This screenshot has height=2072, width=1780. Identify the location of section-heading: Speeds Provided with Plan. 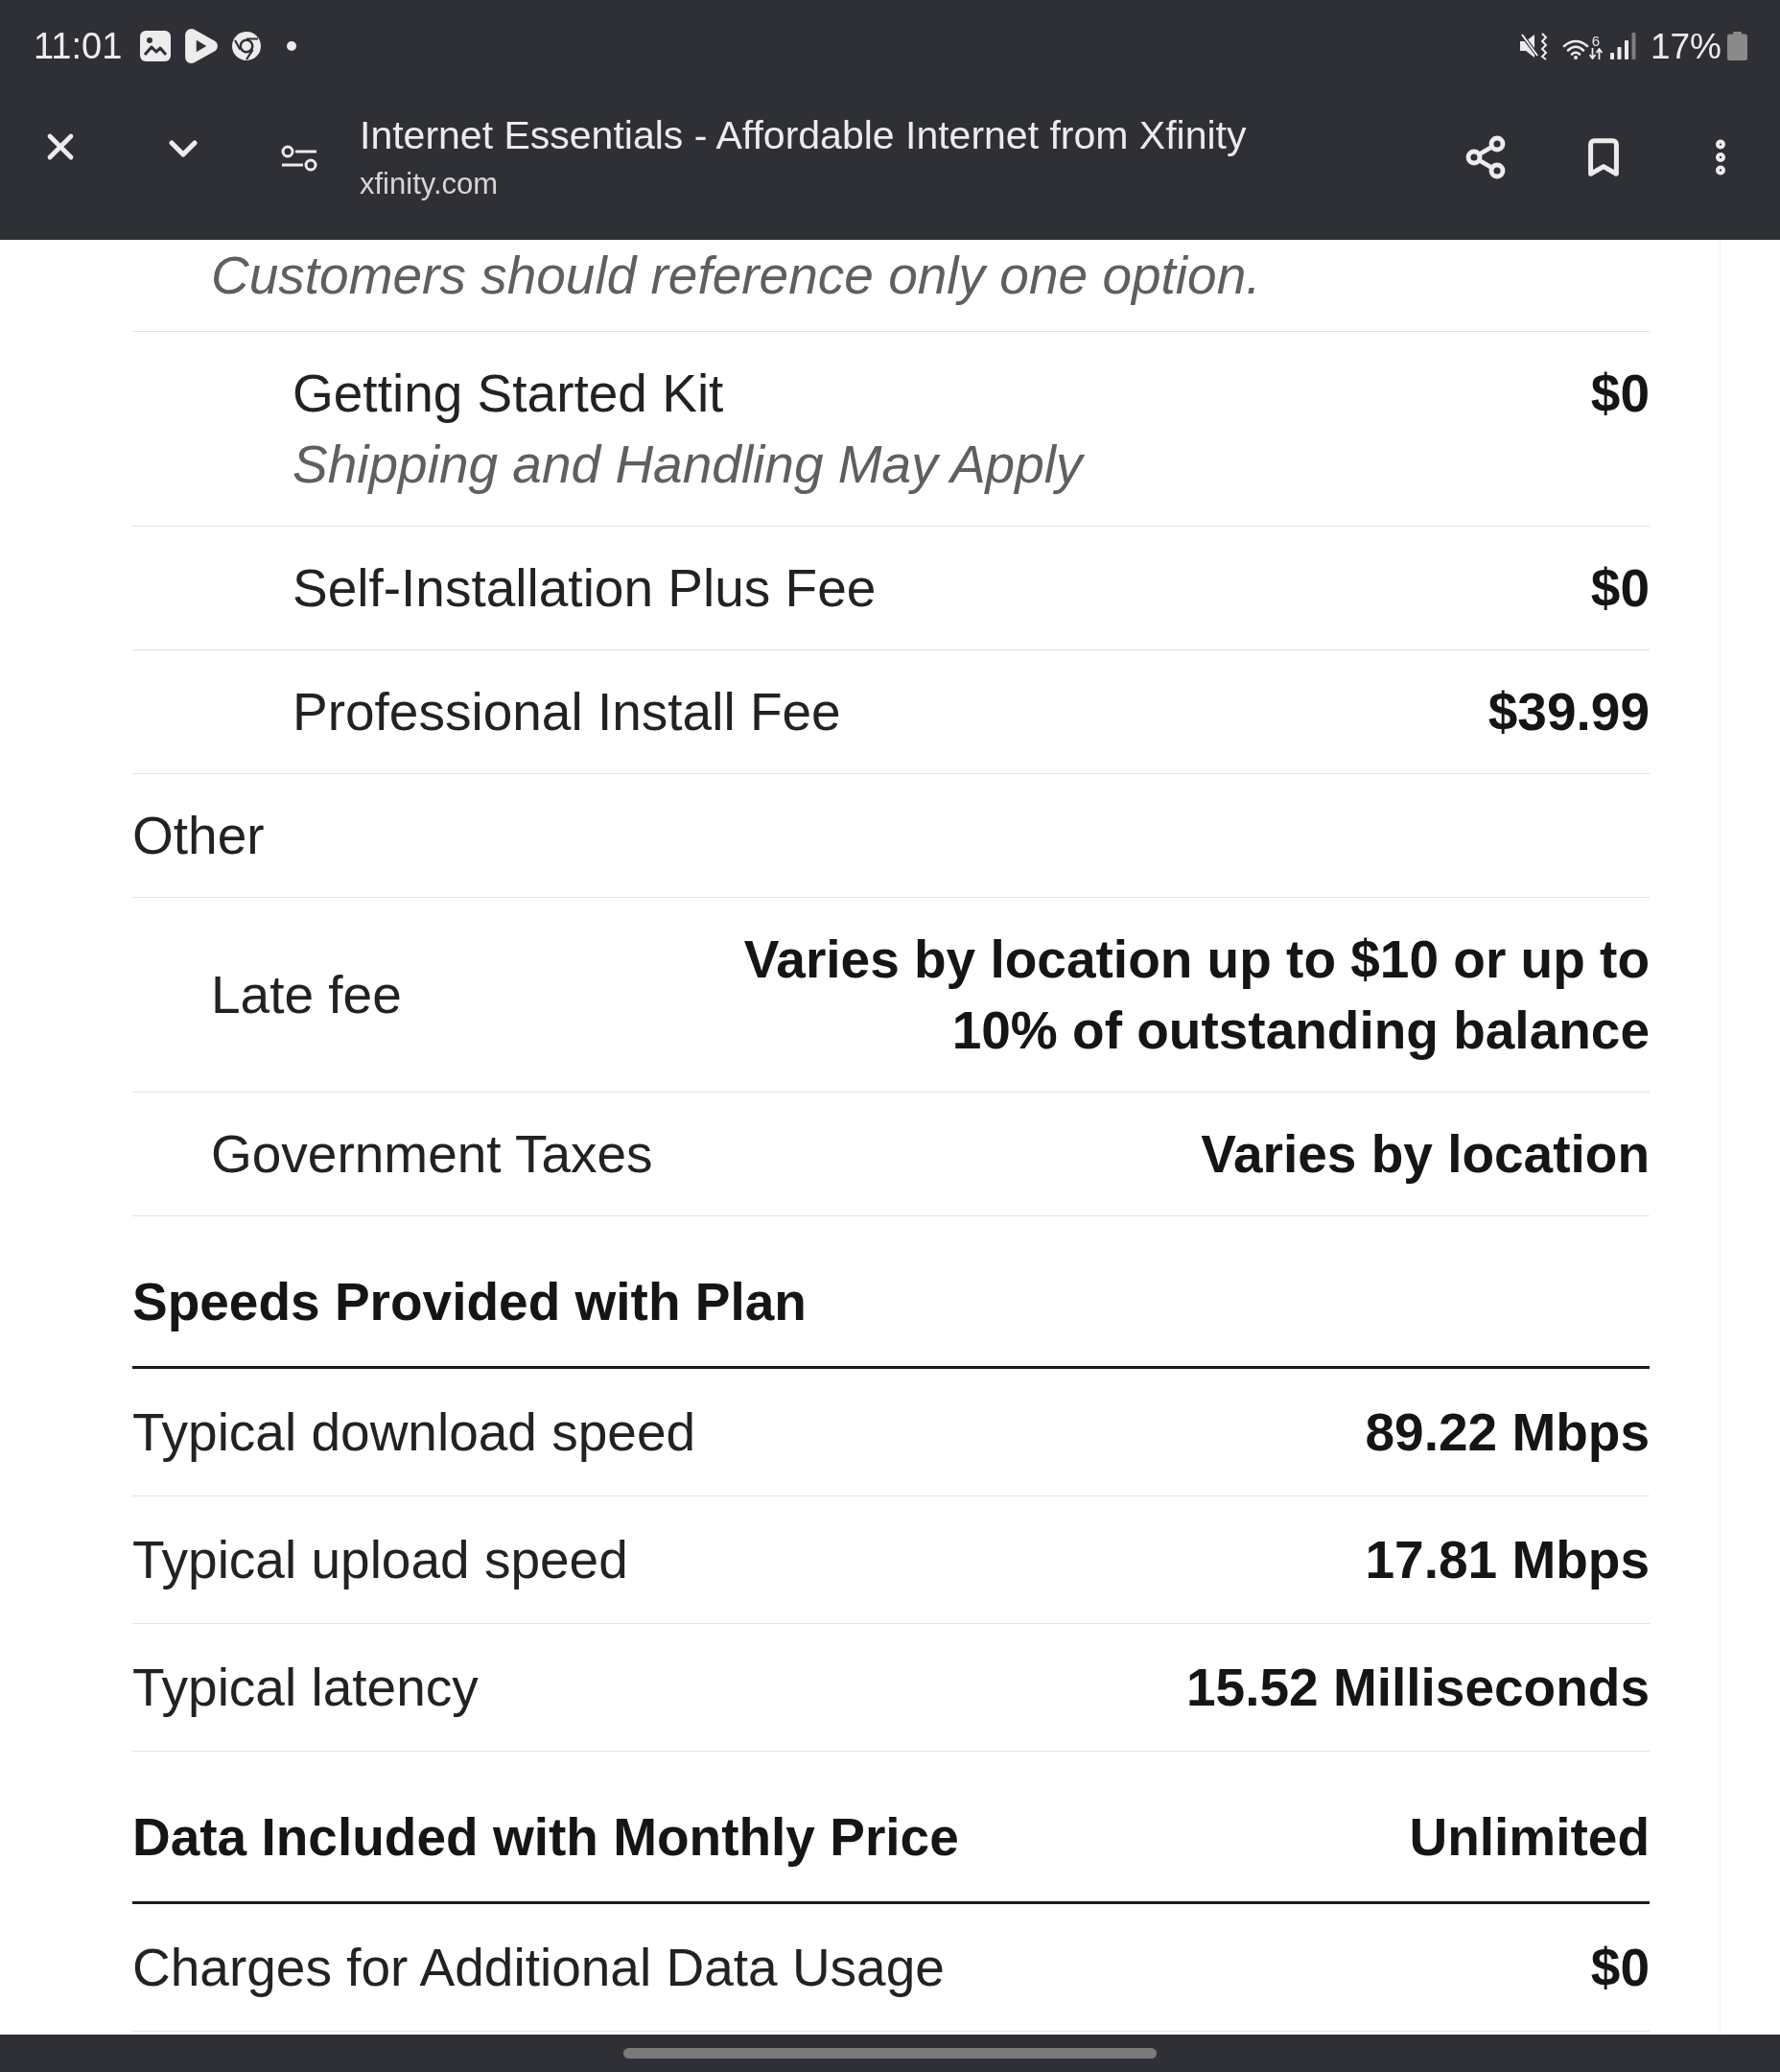
(470, 1302).